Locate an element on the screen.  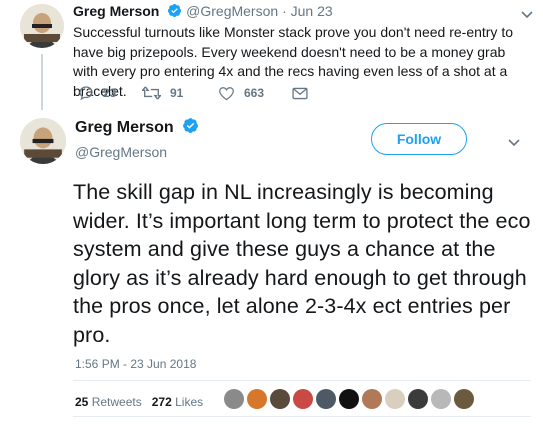
reply-header: Greg Merson @GregMerson · Jun 23 is located at coordinates (300, 12).